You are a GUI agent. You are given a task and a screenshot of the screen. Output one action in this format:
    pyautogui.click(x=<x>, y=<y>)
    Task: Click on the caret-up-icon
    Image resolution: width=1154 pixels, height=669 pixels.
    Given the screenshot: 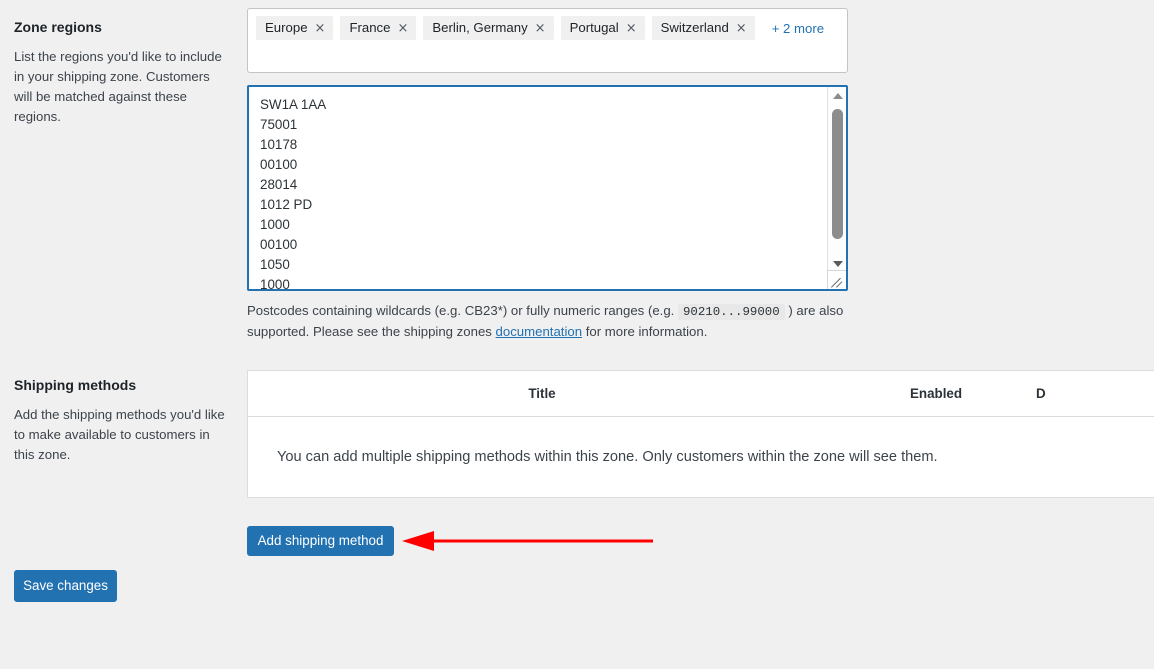 What is the action you would take?
    pyautogui.click(x=837, y=95)
    